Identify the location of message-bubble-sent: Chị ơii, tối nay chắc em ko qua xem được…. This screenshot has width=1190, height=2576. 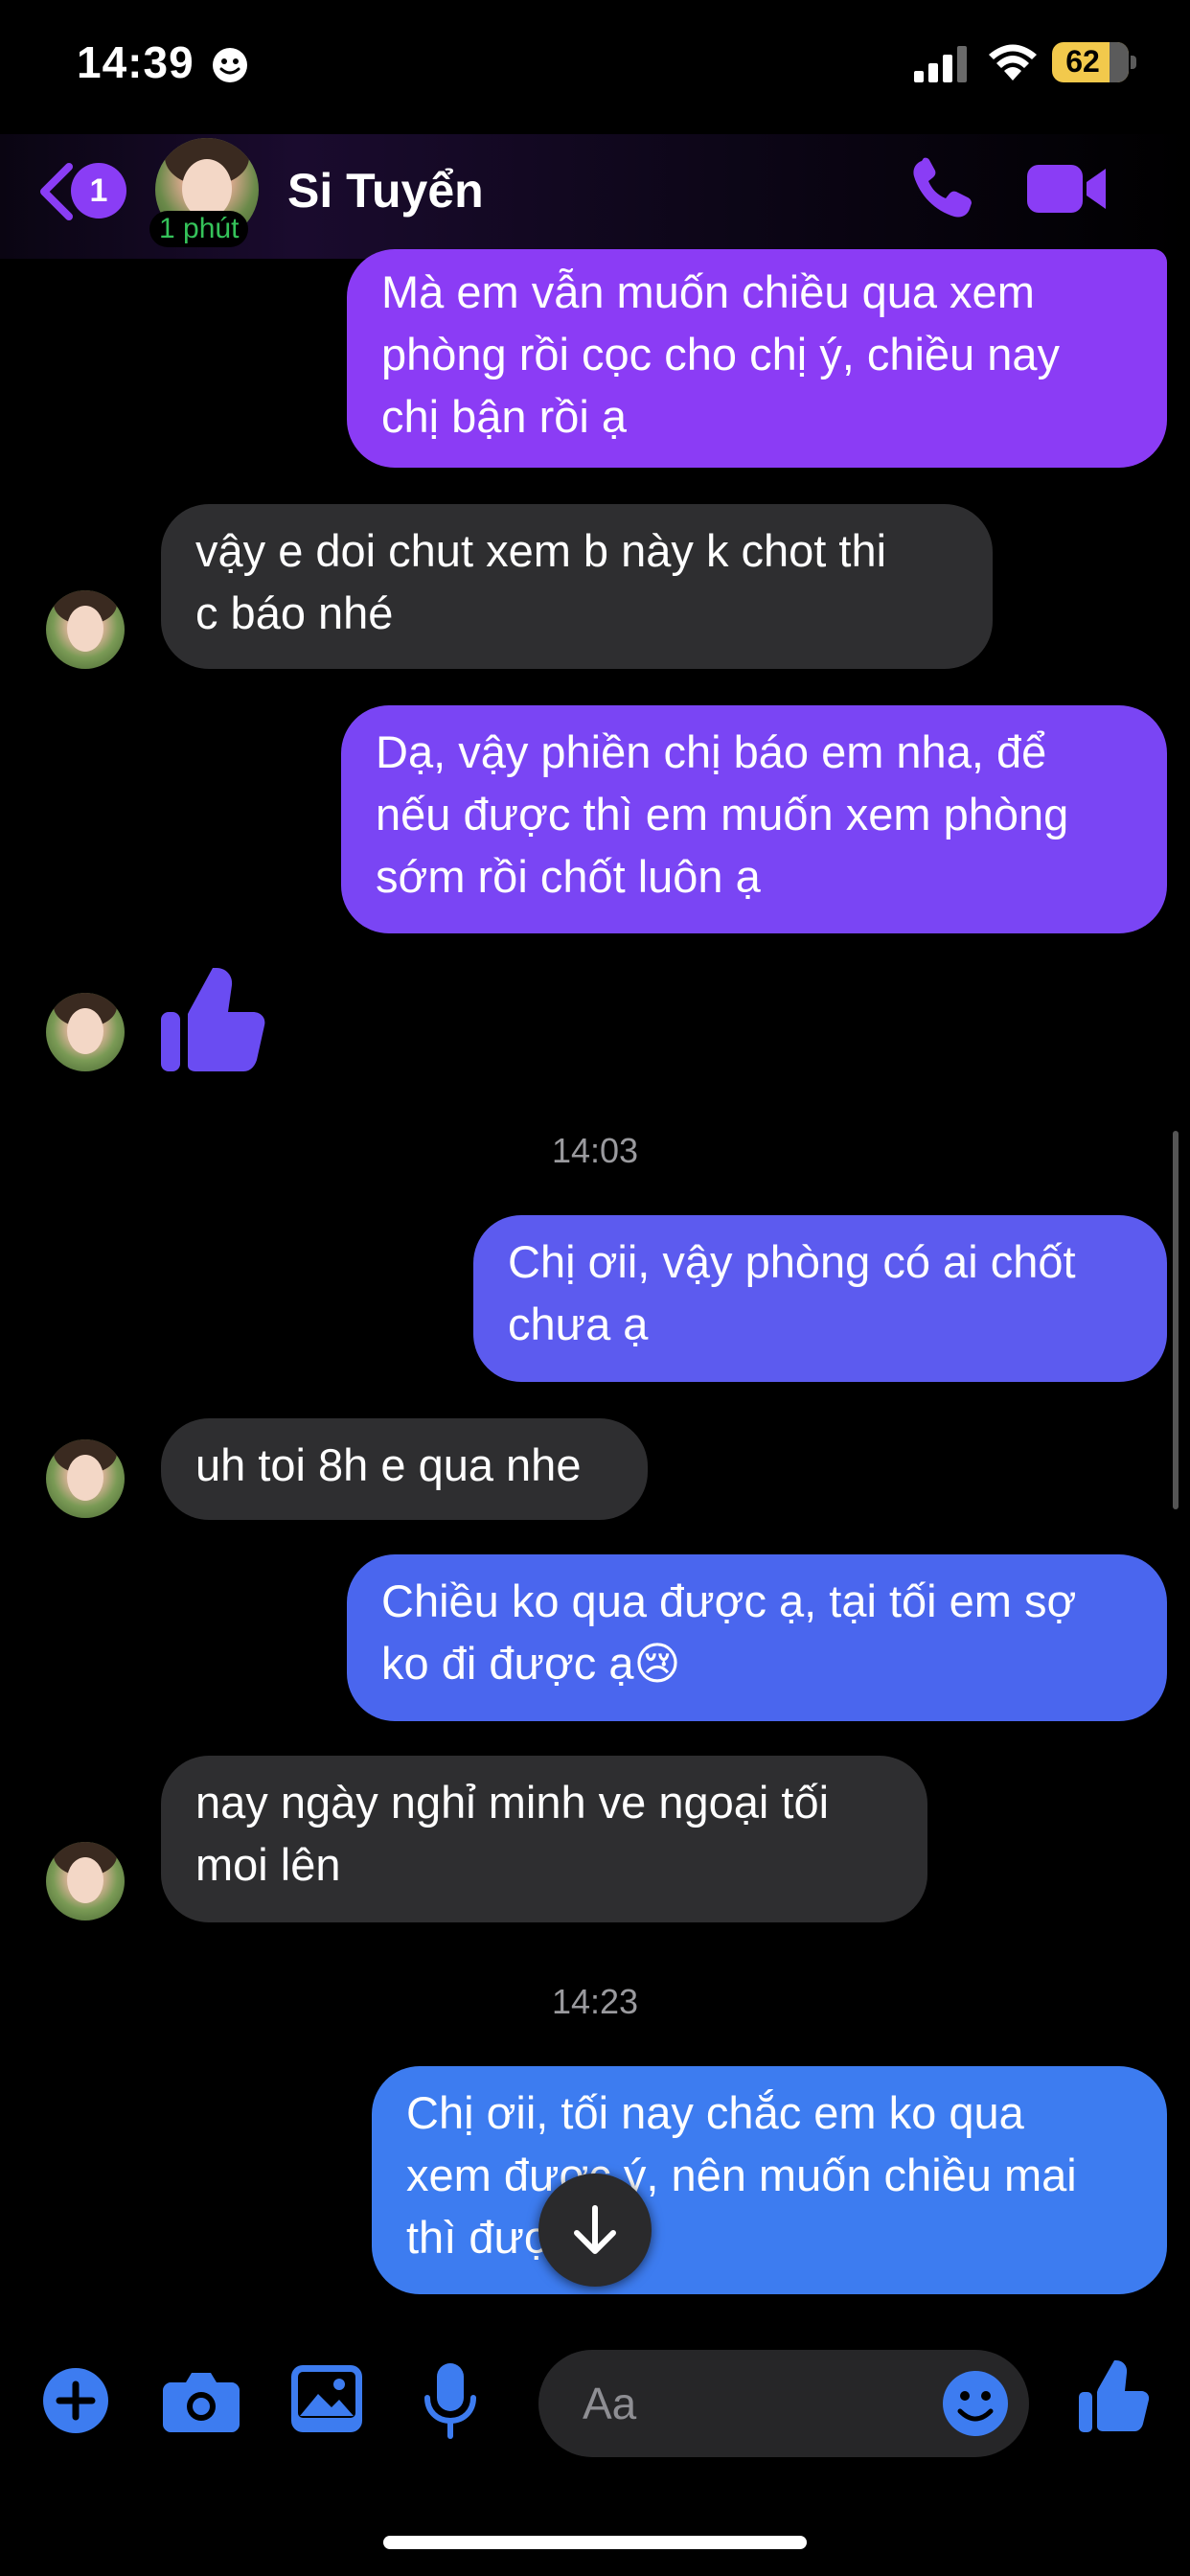
(770, 2180).